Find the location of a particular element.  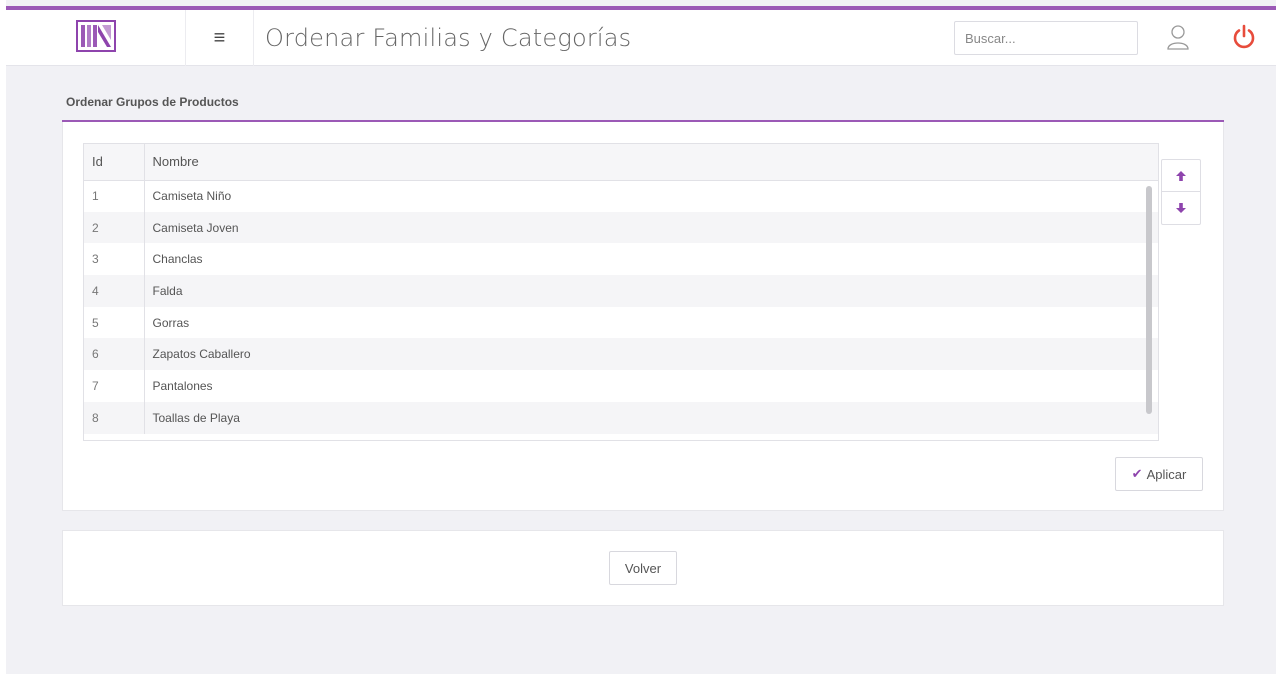

table-row: 7 Pantalones is located at coordinates (621, 386).